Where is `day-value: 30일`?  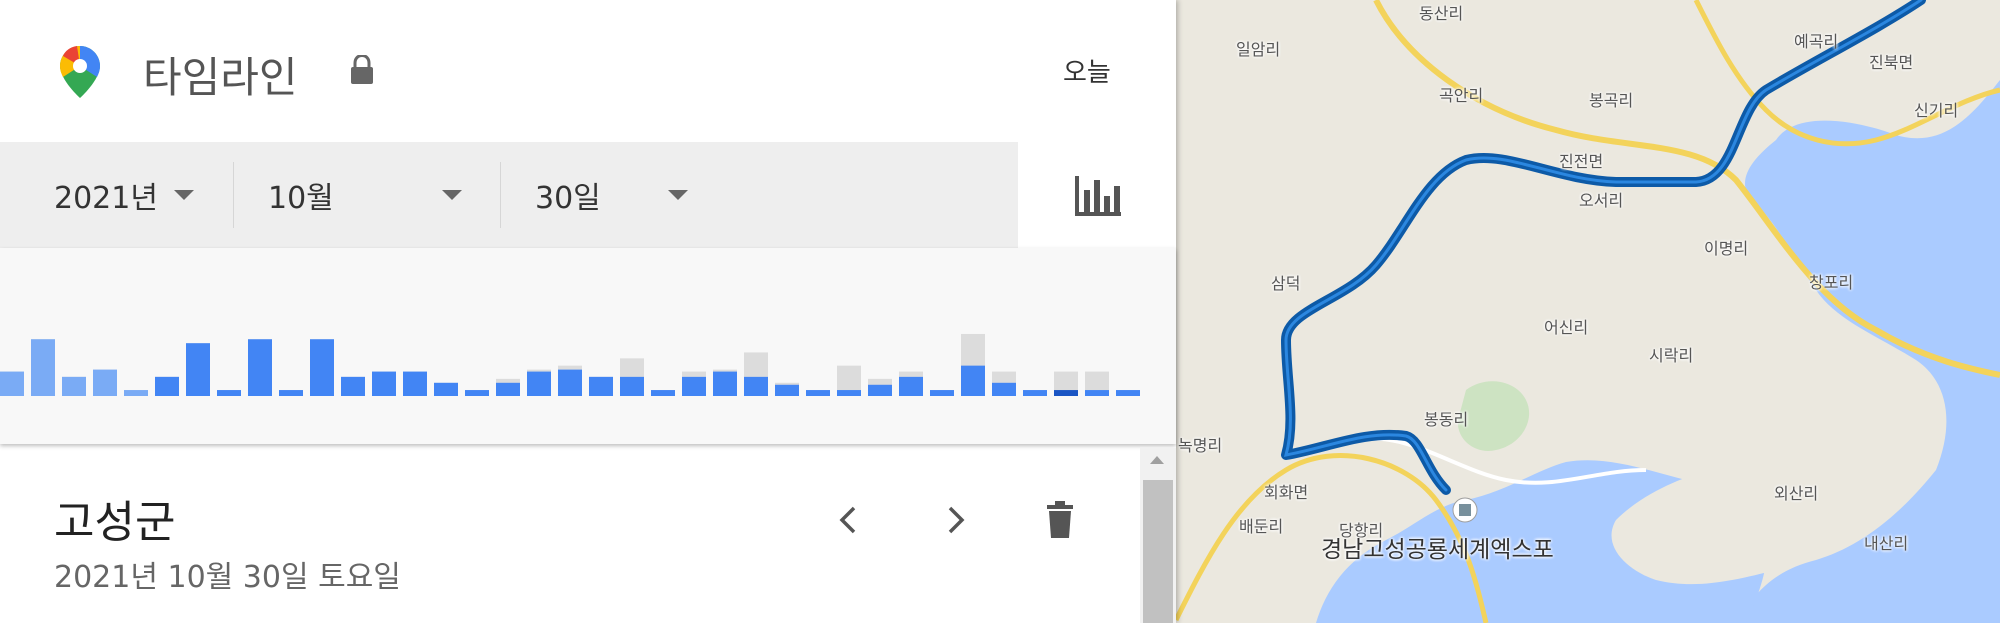 day-value: 30일 is located at coordinates (568, 198).